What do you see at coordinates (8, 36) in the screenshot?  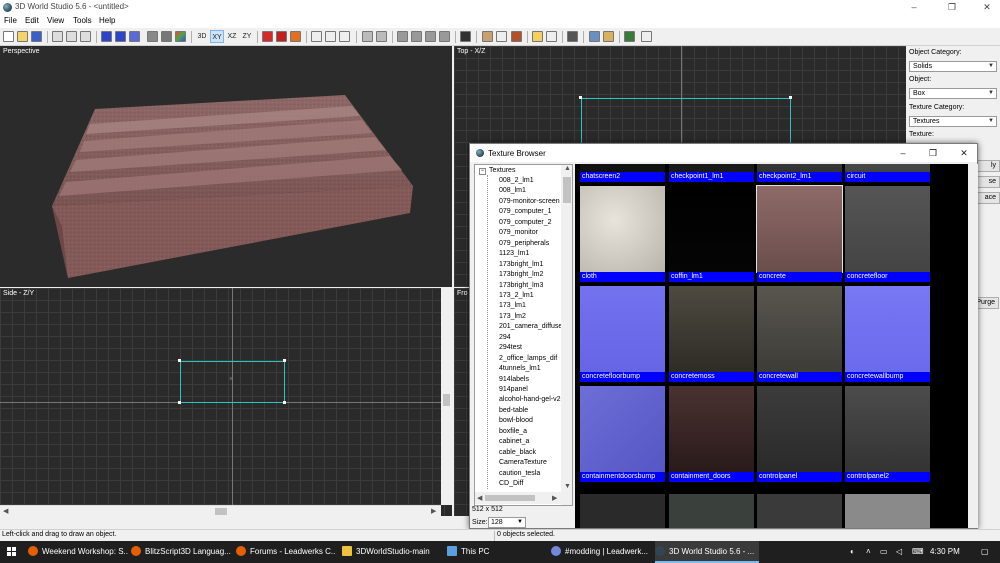 I see `new-file-icon` at bounding box center [8, 36].